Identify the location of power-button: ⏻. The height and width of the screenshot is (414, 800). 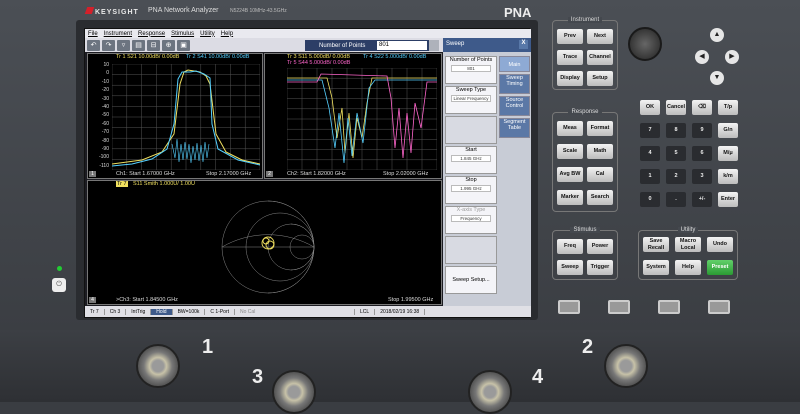
(59, 285).